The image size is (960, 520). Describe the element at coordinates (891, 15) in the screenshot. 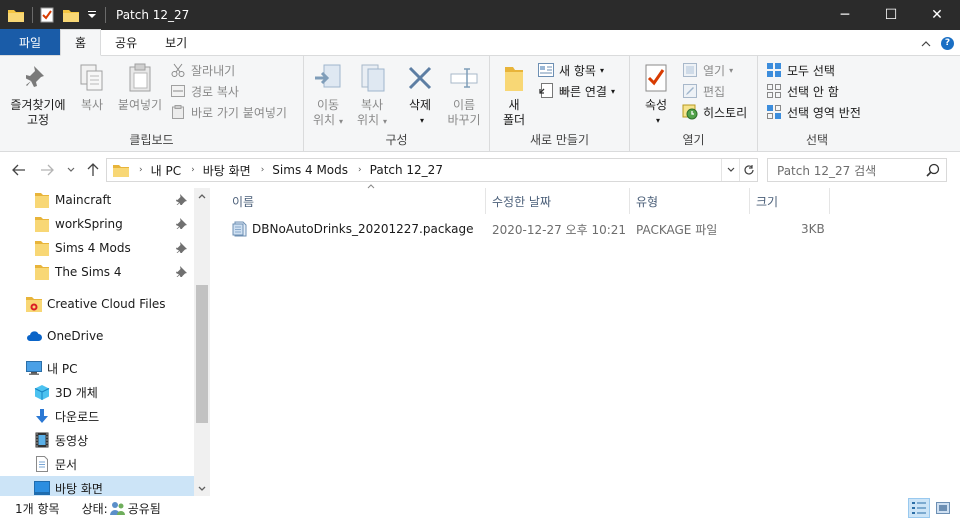

I see `maximize-button: ☐` at that location.